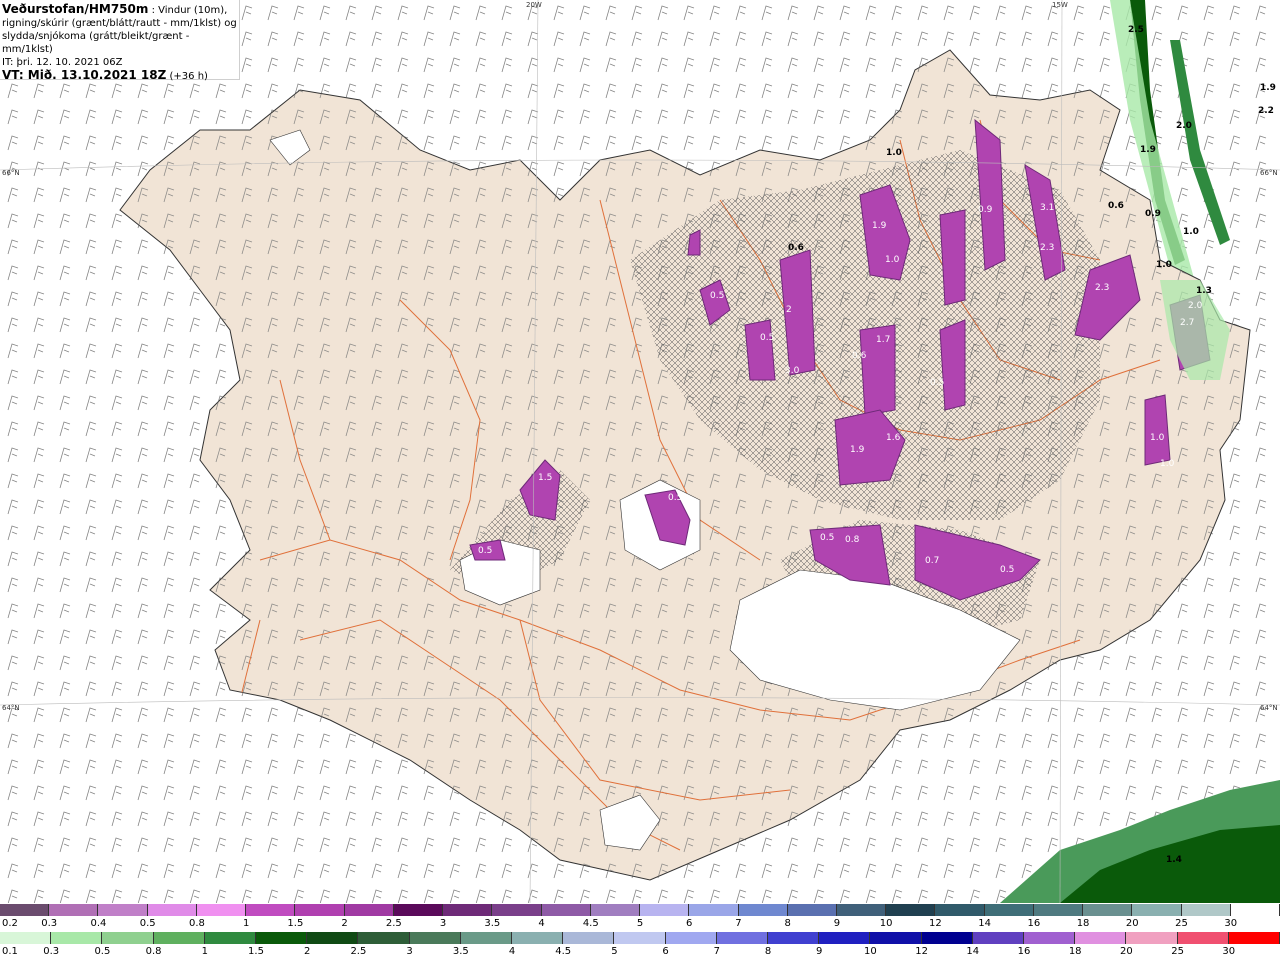 The width and height of the screenshot is (1280, 960). Describe the element at coordinates (689, 923) in the screenshot. I see `legend-label: 6` at that location.